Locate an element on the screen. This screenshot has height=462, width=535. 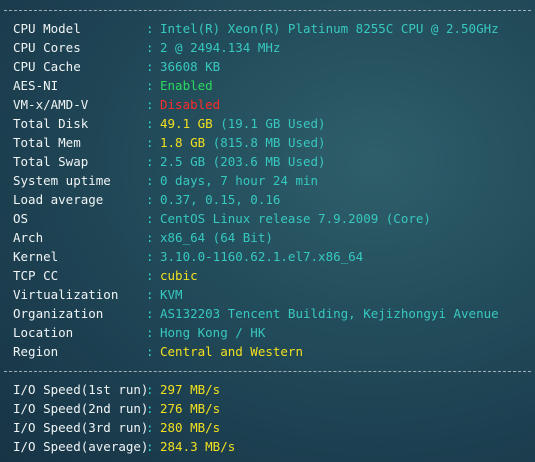
info-value-main: 2 @ 2494.134 MHz is located at coordinates (220, 47).